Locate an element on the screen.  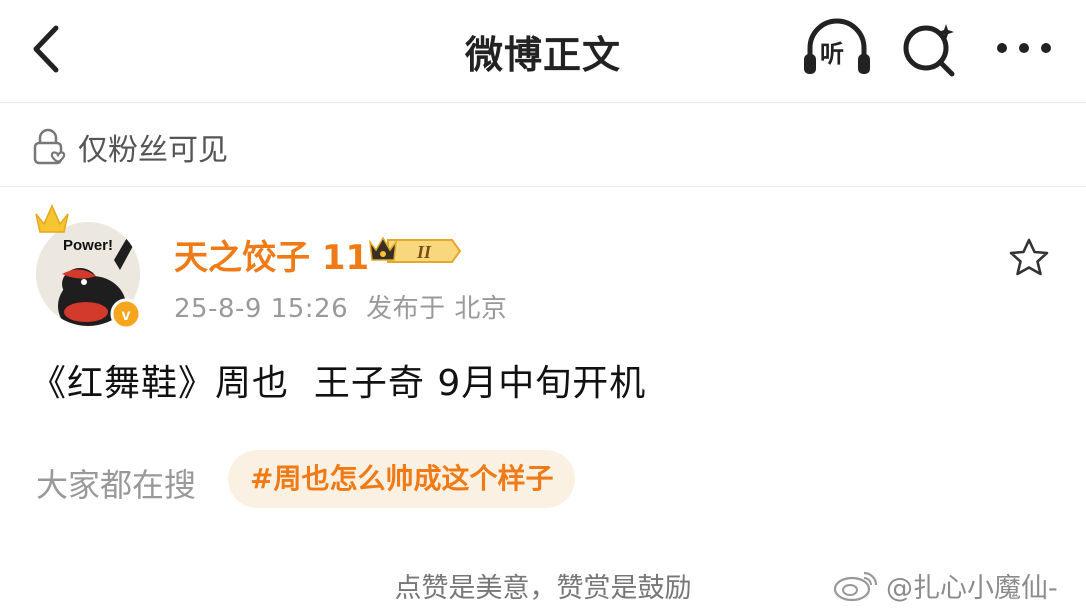
more-dots-icon is located at coordinates (1024, 48).